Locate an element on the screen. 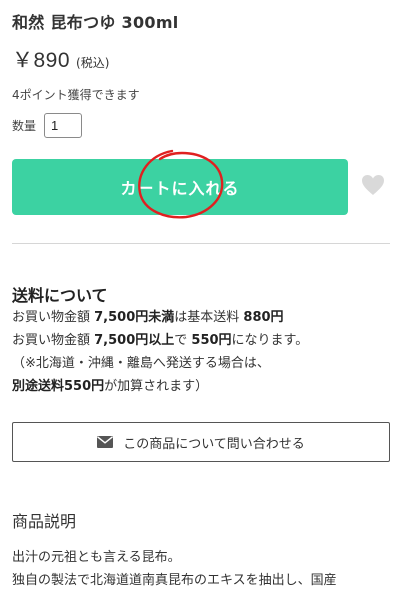 The width and height of the screenshot is (400, 600). shipping-line-2: お買い物金額 7,500円以上で 550円になります。 is located at coordinates (160, 340).